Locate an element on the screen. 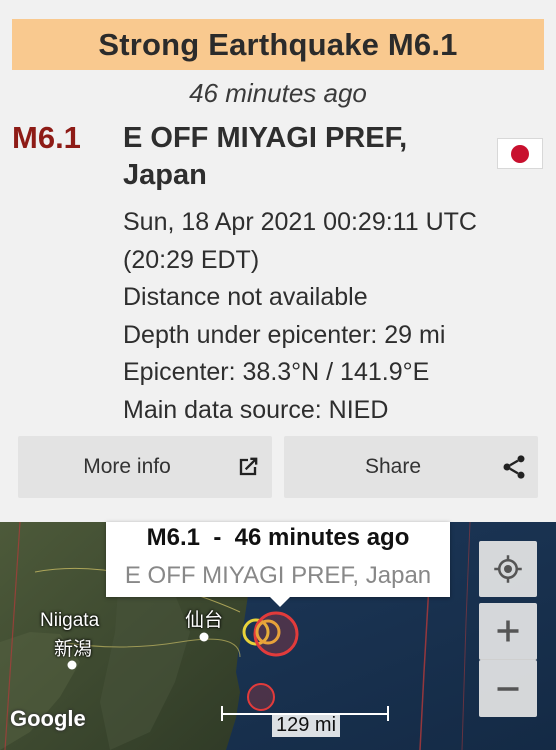  region-line-1: E OFF MIYAGI PREF, is located at coordinates (265, 138).